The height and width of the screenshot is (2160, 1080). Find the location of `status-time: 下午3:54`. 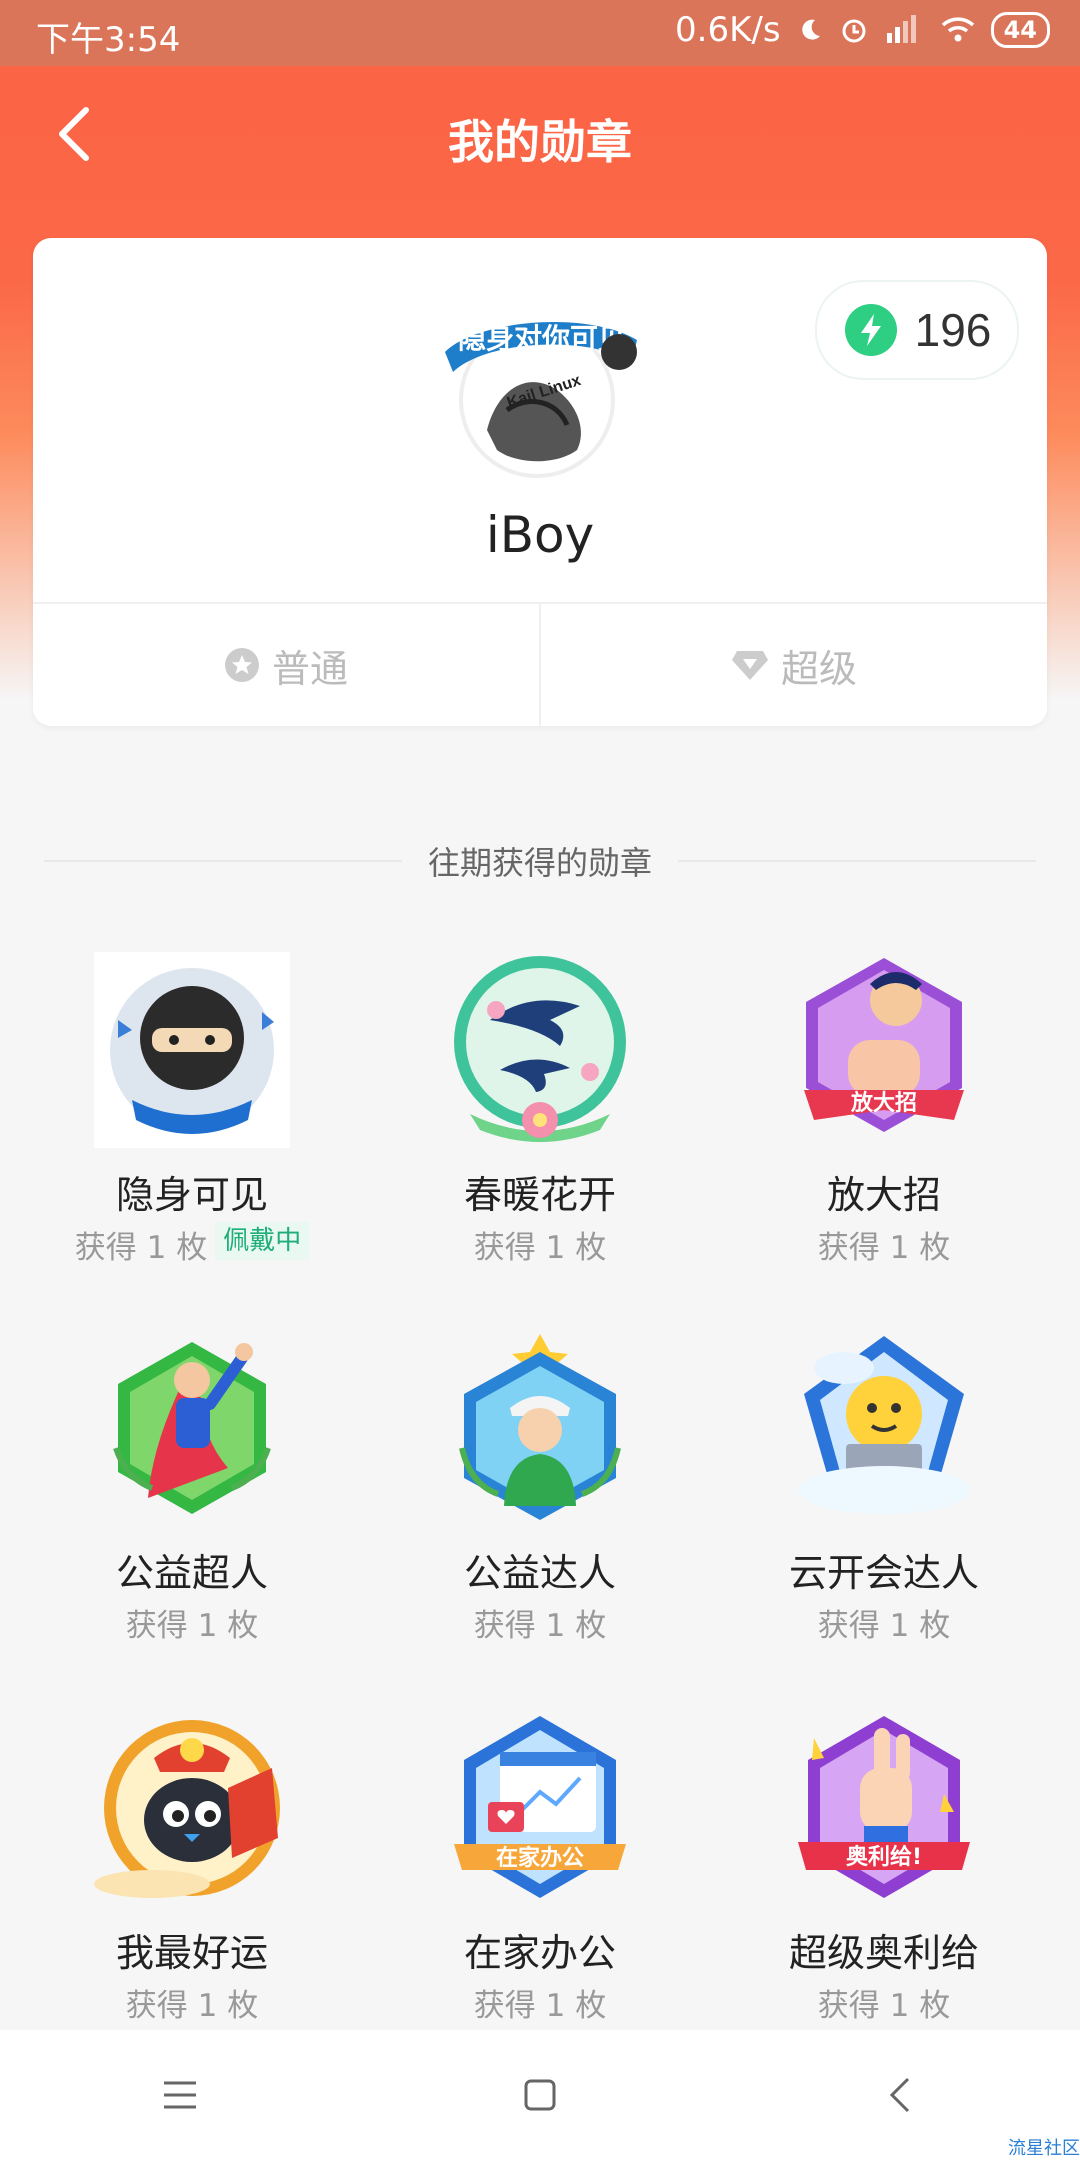

status-time: 下午3:54 is located at coordinates (108, 40).